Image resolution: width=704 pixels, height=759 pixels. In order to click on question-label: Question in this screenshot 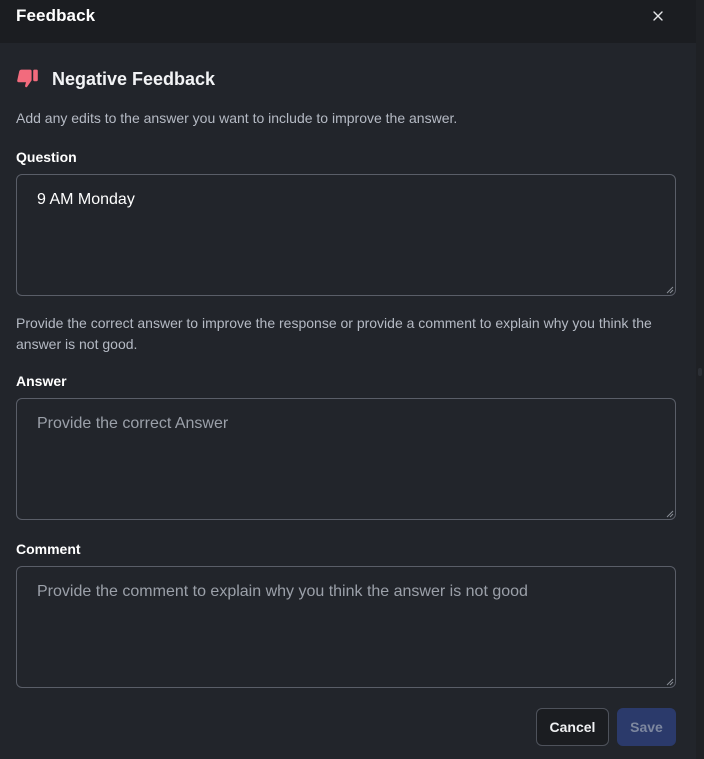, I will do `click(46, 157)`.